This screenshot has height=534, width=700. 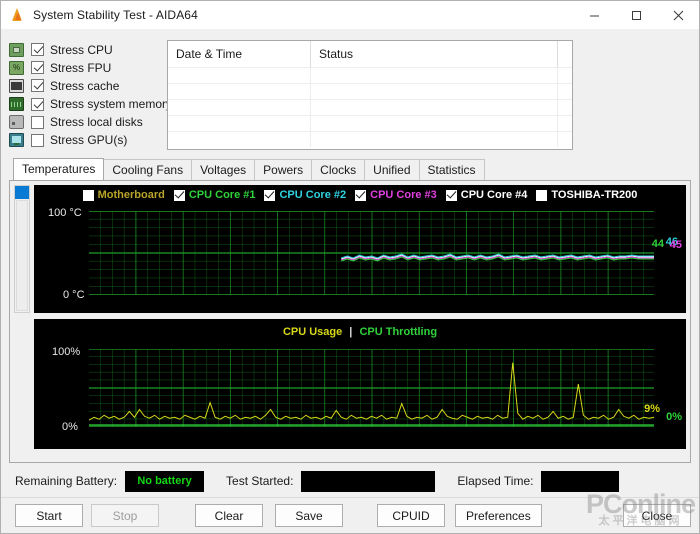 What do you see at coordinates (148, 169) in the screenshot?
I see `tab-cooling-fans: Cooling Fans` at bounding box center [148, 169].